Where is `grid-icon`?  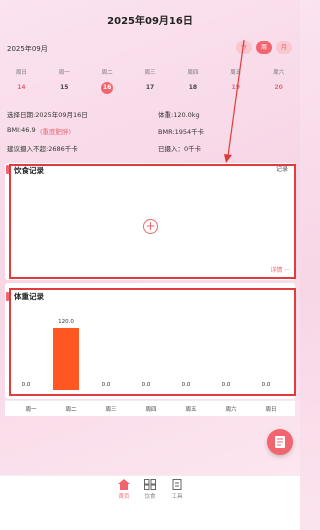
grid-icon is located at coordinates (150, 484).